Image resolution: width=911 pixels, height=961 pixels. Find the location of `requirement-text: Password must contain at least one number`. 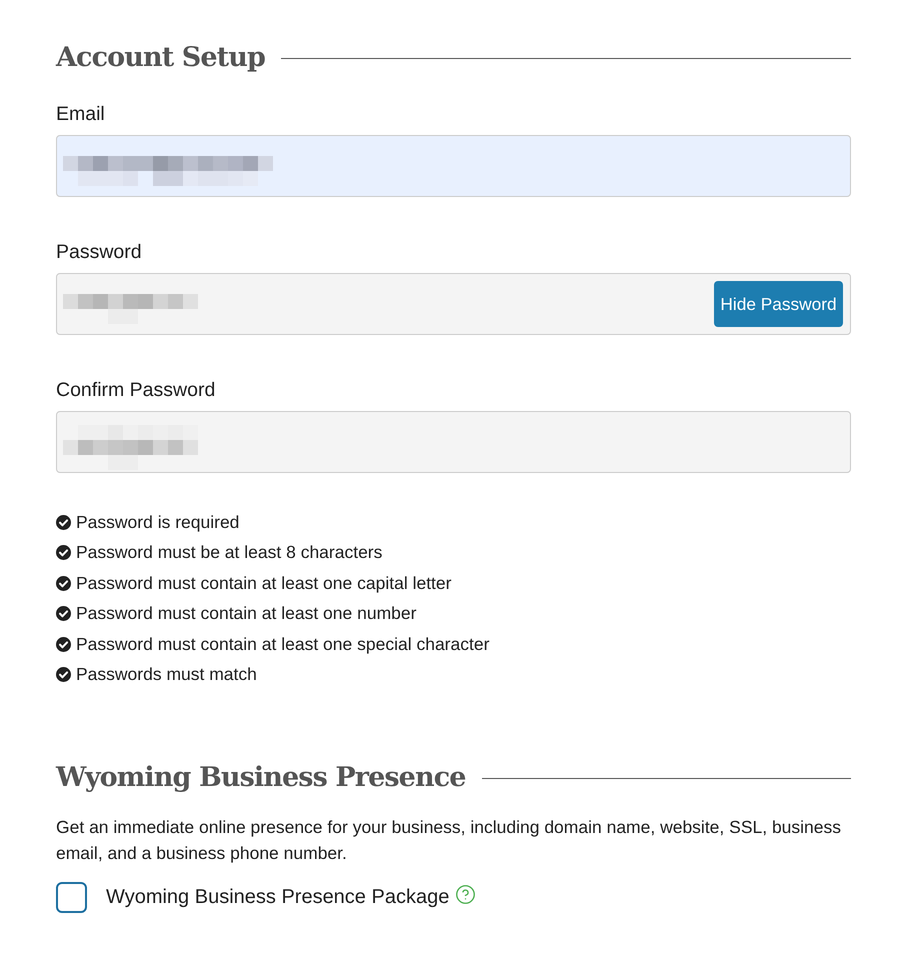

requirement-text: Password must contain at least one number is located at coordinates (246, 613).